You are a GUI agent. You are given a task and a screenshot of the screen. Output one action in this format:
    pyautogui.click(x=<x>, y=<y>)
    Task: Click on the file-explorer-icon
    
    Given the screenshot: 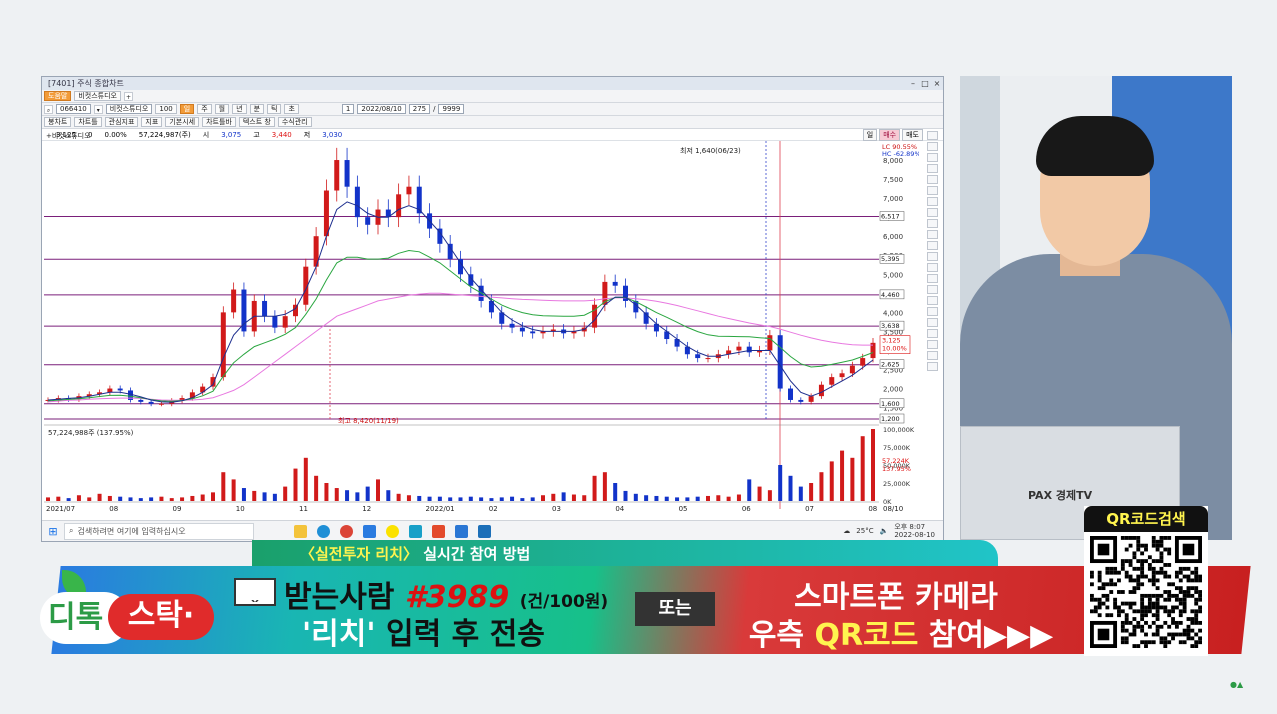 What is the action you would take?
    pyautogui.click(x=300, y=531)
    